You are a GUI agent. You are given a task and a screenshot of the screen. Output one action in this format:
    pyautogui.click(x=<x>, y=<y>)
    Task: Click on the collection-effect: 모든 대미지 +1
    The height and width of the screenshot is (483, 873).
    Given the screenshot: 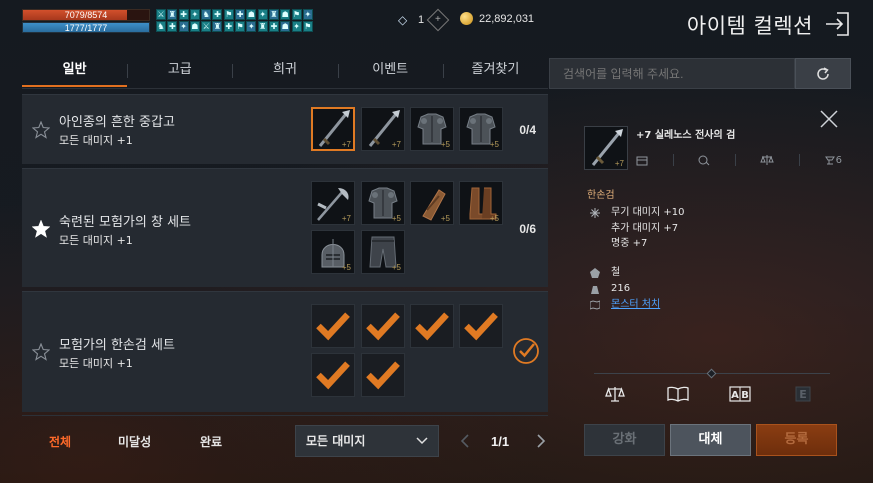 What is the action you would take?
    pyautogui.click(x=96, y=140)
    